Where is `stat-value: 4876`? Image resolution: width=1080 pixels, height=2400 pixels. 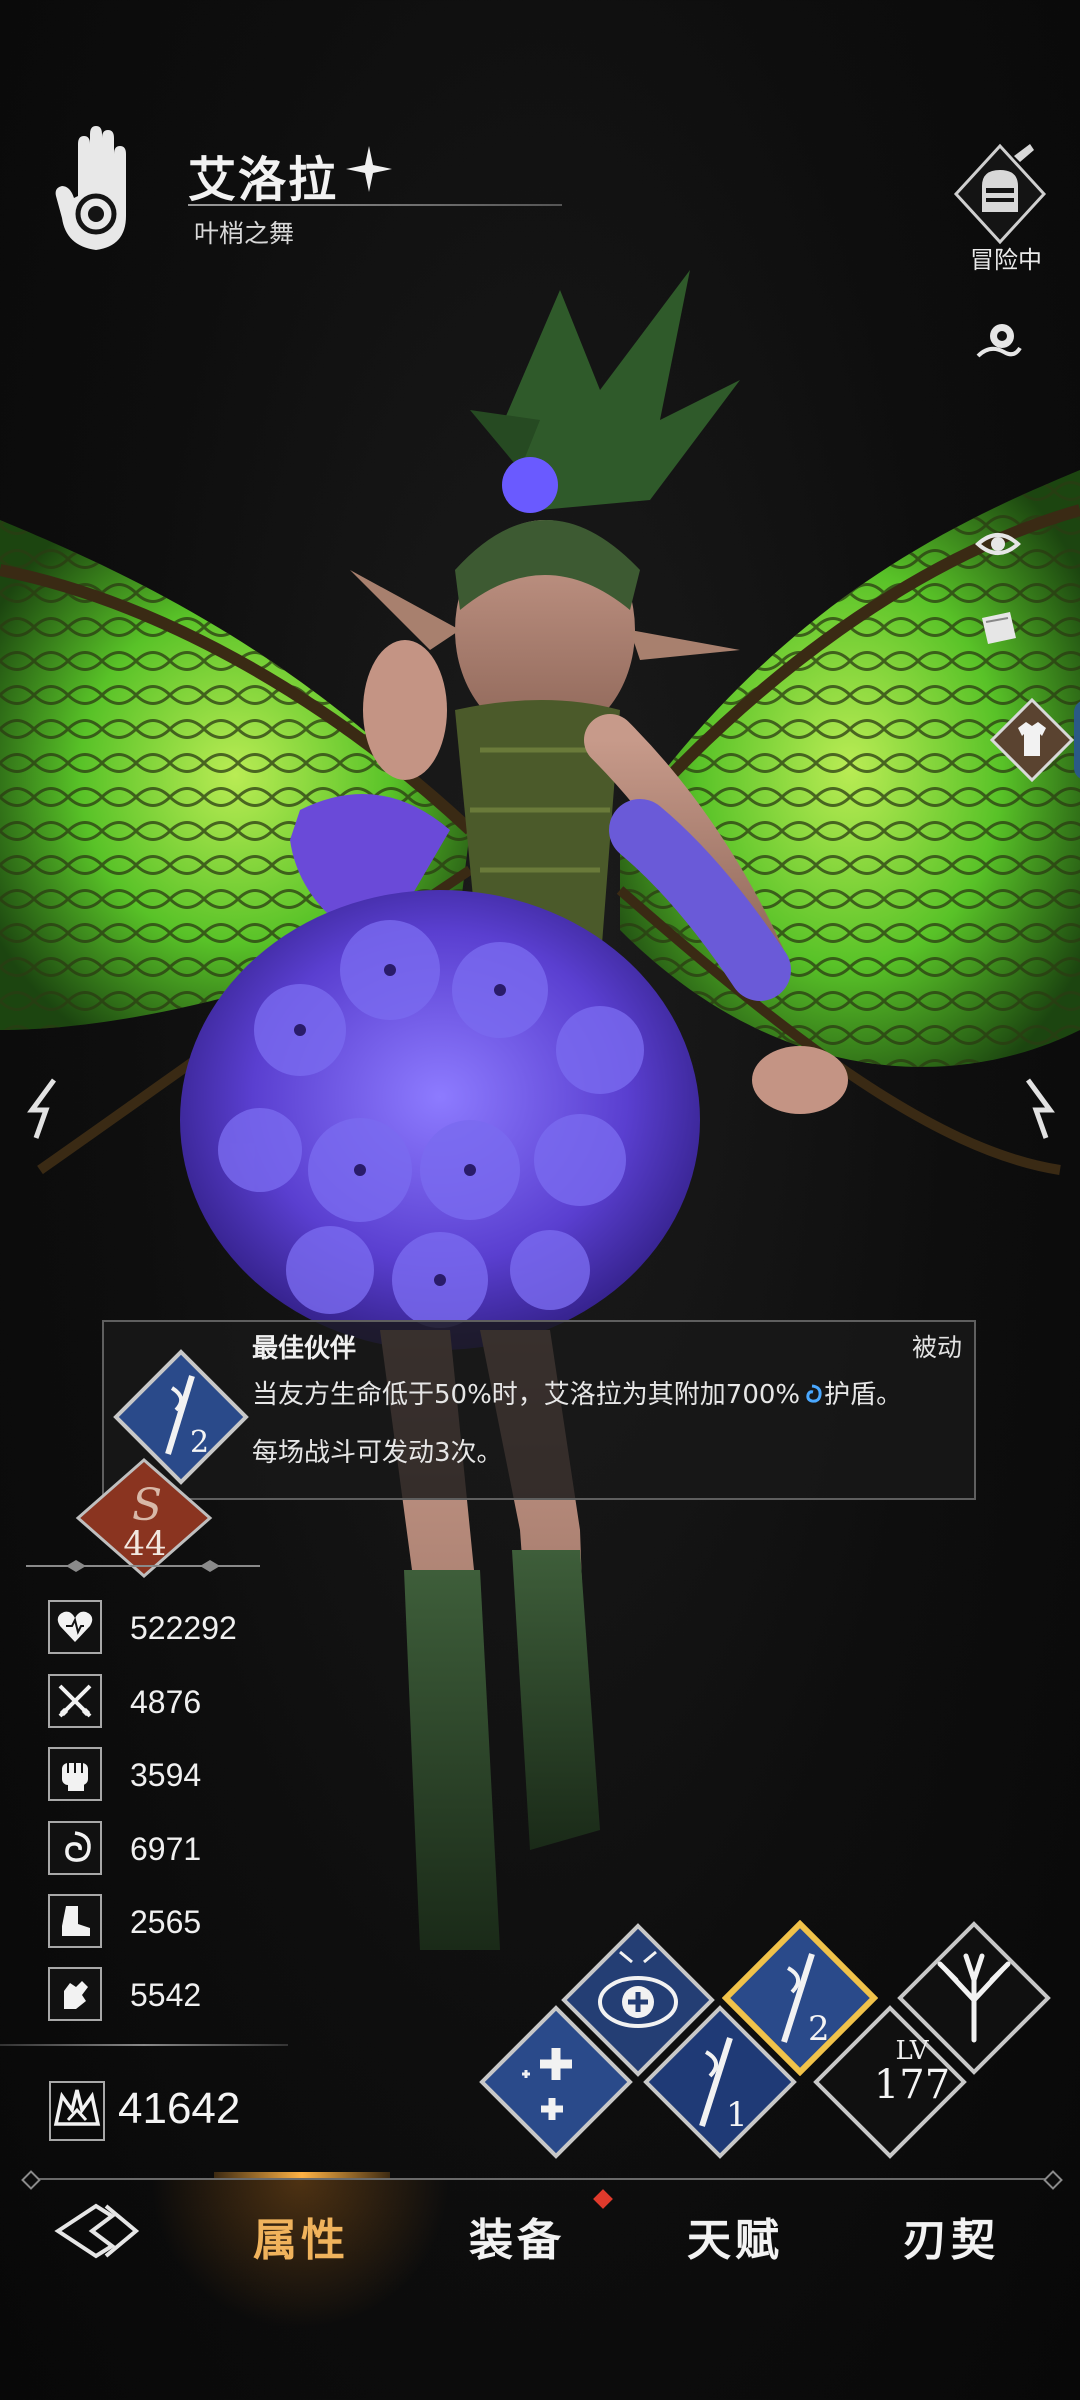 stat-value: 4876 is located at coordinates (166, 1702).